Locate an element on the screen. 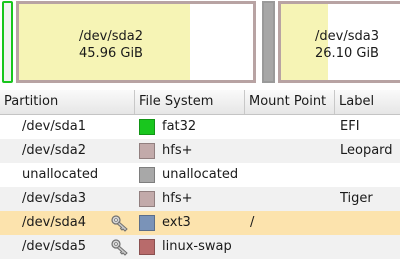  partition-block-size: 26.10 GiB is located at coordinates (347, 53).